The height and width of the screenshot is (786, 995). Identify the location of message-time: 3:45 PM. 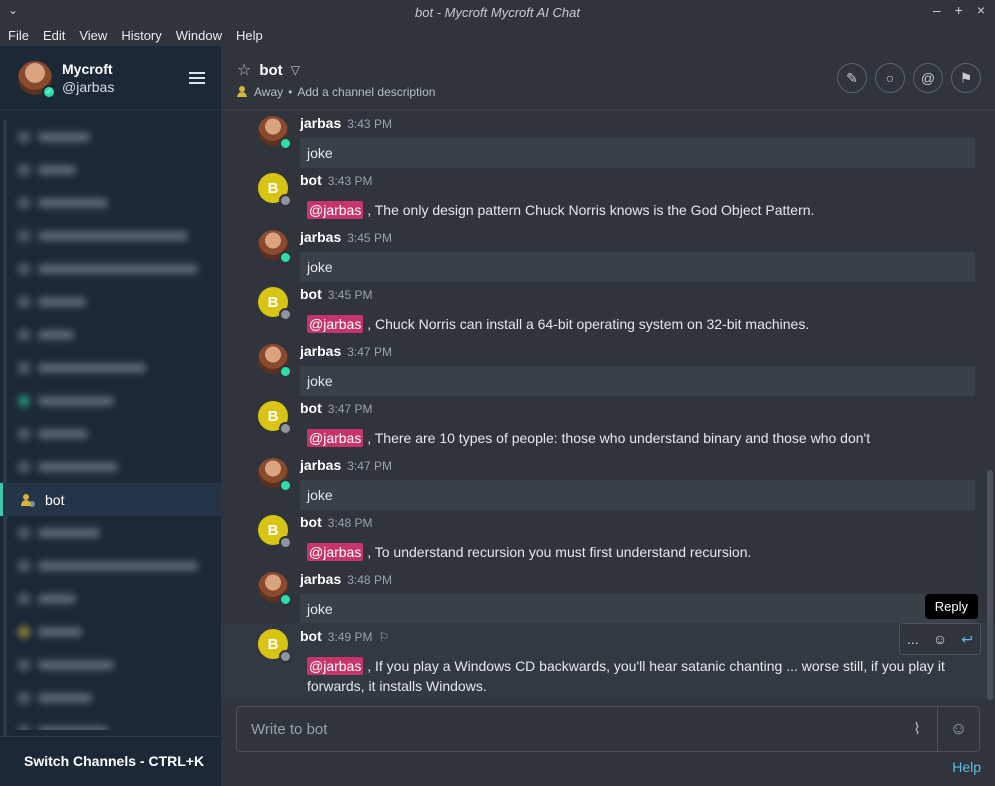
(350, 295).